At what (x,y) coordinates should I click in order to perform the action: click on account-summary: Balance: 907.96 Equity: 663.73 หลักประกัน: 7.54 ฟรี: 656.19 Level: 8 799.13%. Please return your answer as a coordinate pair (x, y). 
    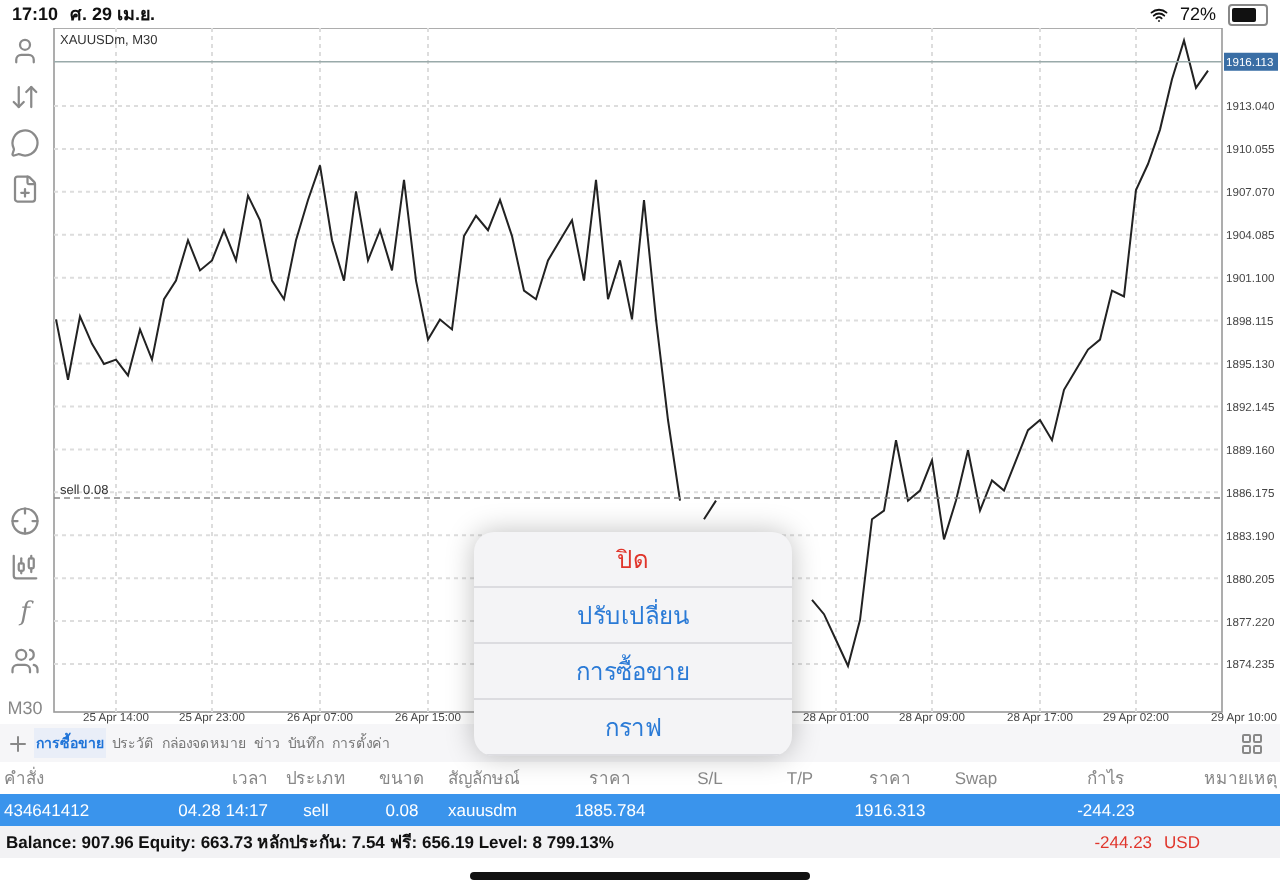
    Looking at the image, I should click on (310, 843).